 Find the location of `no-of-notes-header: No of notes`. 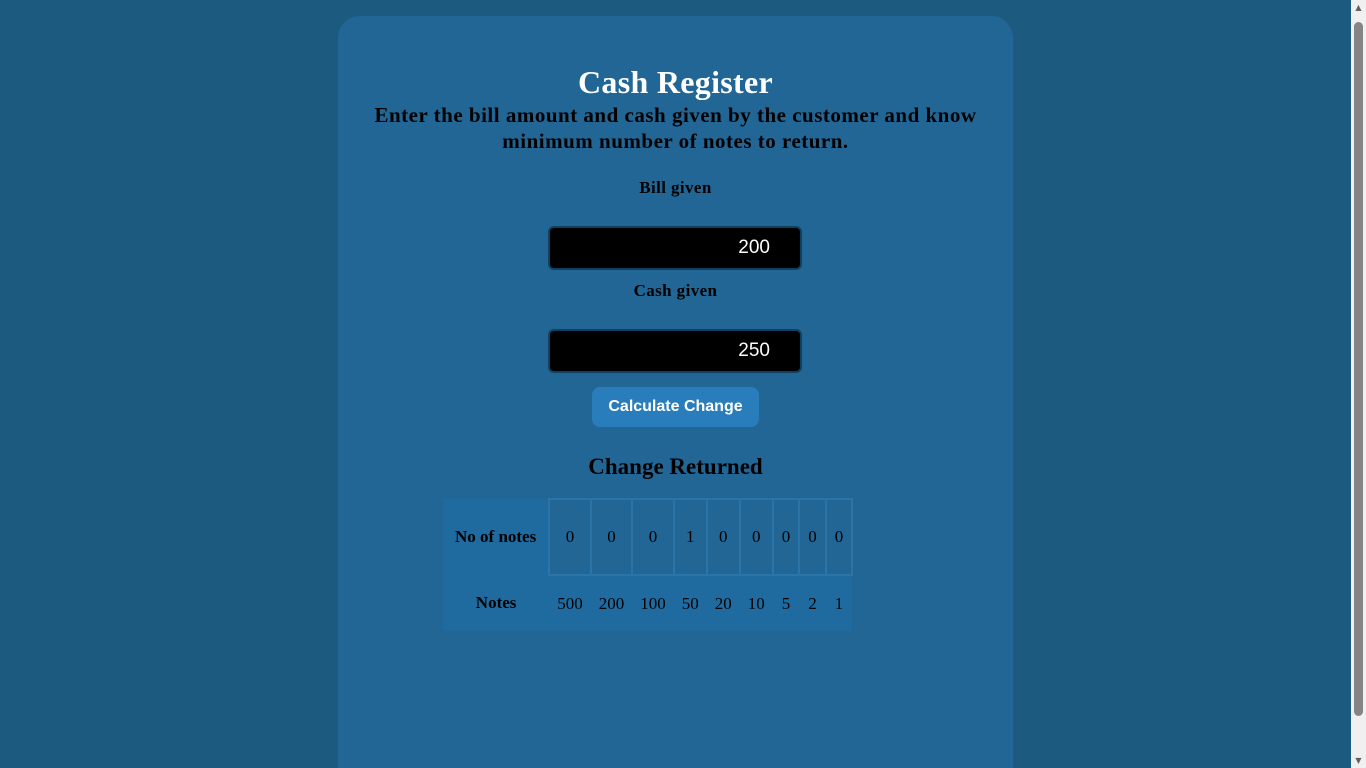

no-of-notes-header: No of notes is located at coordinates (496, 537).